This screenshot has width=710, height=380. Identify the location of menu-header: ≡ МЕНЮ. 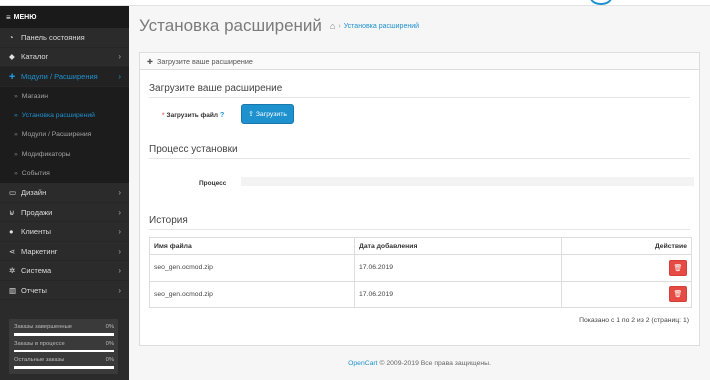
(64, 17).